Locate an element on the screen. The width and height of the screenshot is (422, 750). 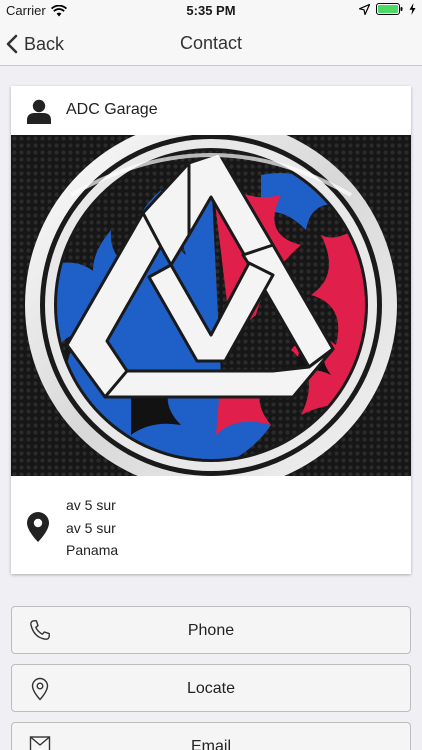
email-button: Email is located at coordinates (211, 736).